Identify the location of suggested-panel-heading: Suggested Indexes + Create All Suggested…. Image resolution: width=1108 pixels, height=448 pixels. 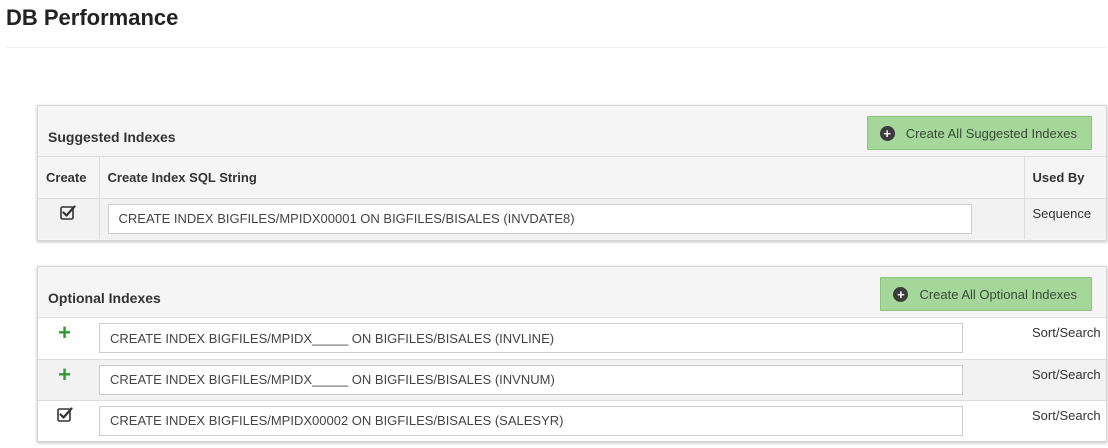
(572, 131).